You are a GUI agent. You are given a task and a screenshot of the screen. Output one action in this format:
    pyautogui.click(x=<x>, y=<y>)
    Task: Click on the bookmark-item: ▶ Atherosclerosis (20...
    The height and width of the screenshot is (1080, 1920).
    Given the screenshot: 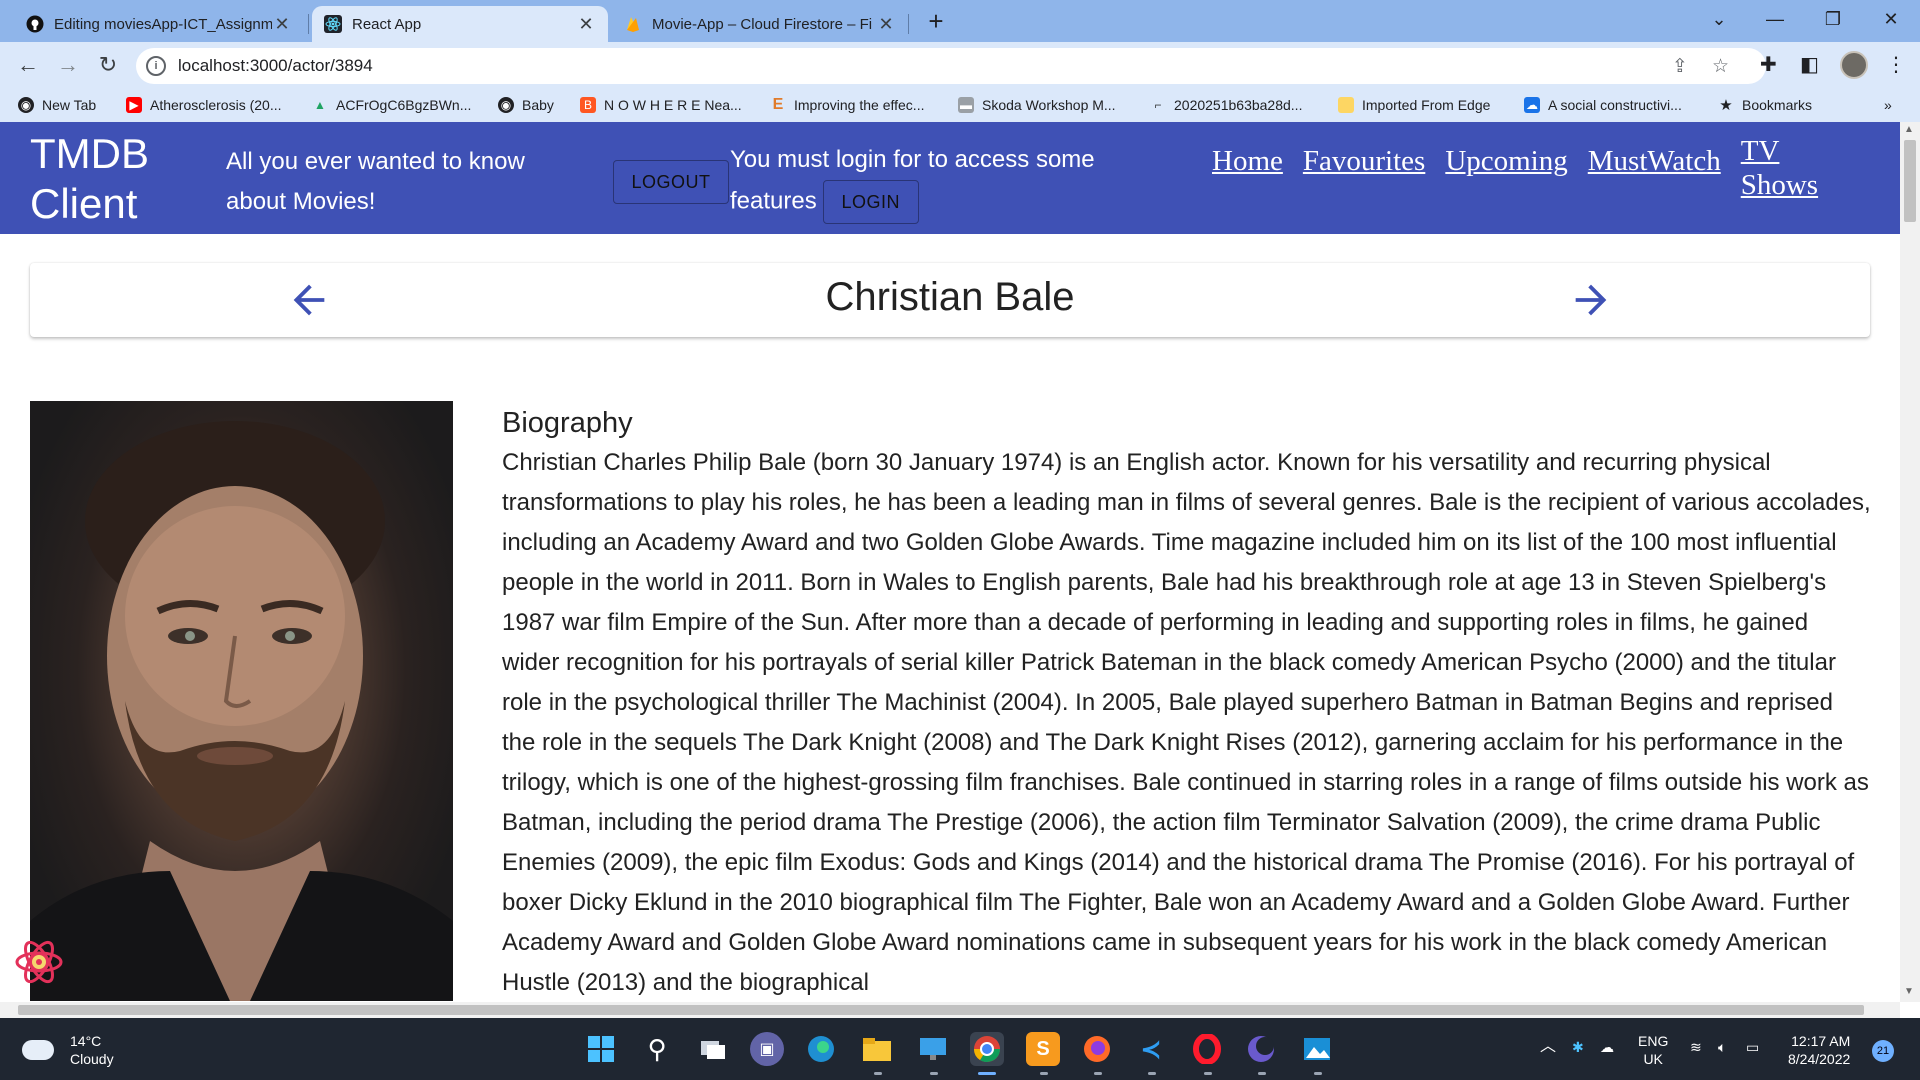 What is the action you would take?
    pyautogui.click(x=204, y=105)
    